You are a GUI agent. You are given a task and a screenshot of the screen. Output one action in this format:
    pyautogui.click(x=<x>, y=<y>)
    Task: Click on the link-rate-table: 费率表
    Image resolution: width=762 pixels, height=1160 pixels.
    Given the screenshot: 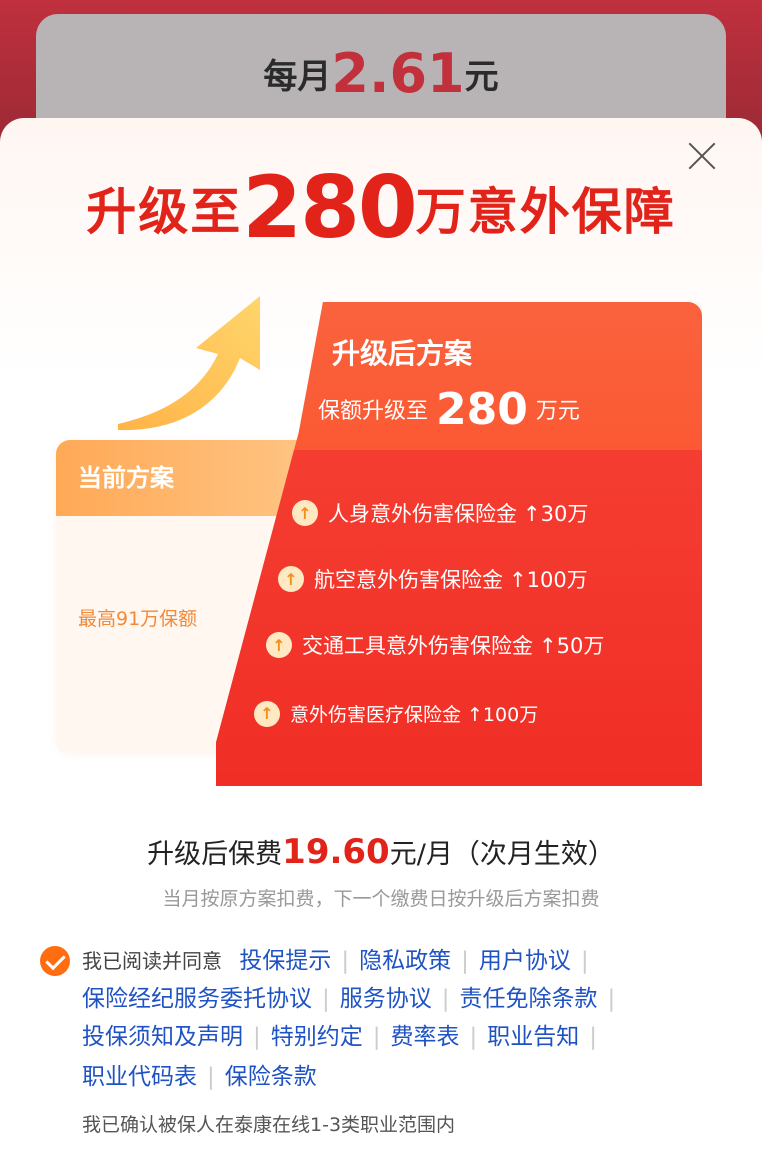 What is the action you would take?
    pyautogui.click(x=425, y=1037)
    